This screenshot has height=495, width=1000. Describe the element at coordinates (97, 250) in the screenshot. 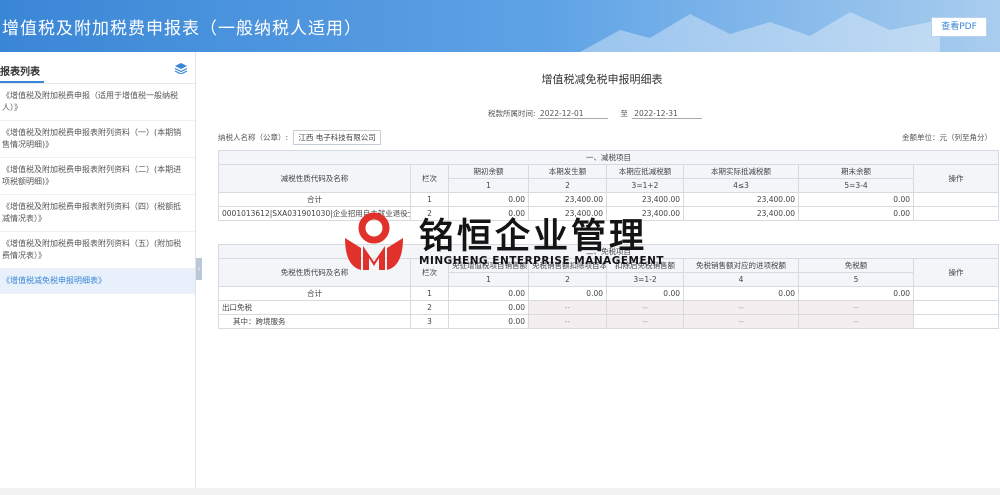

I see `sidebar-item-schedule-5: 《增值税及附加税费申报表附列资料（五）(附加税费情况表）》` at that location.